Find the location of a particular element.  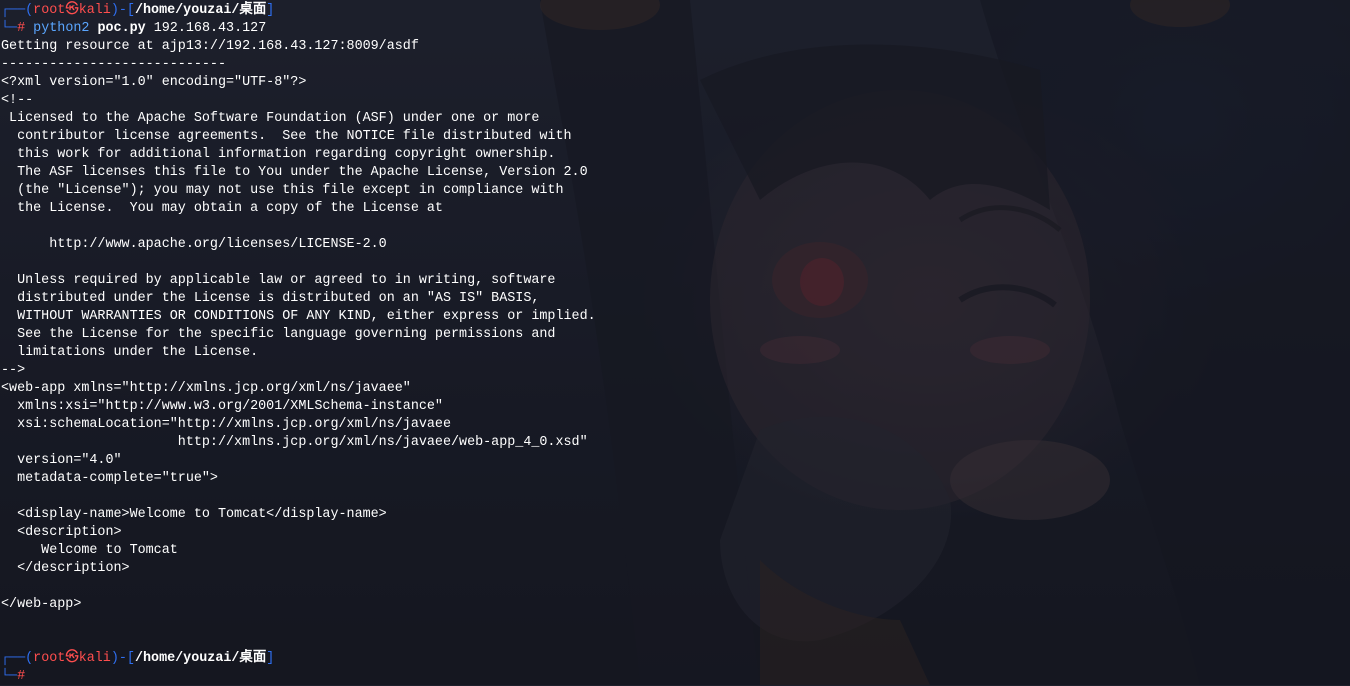

command-script: poc.py is located at coordinates (121, 28).